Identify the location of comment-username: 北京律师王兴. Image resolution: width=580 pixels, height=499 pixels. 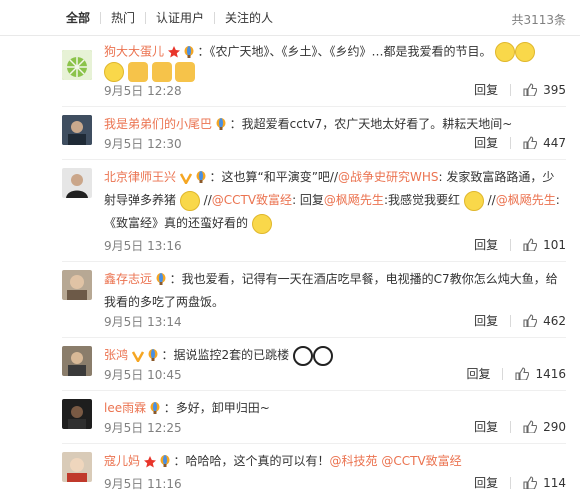
(140, 177).